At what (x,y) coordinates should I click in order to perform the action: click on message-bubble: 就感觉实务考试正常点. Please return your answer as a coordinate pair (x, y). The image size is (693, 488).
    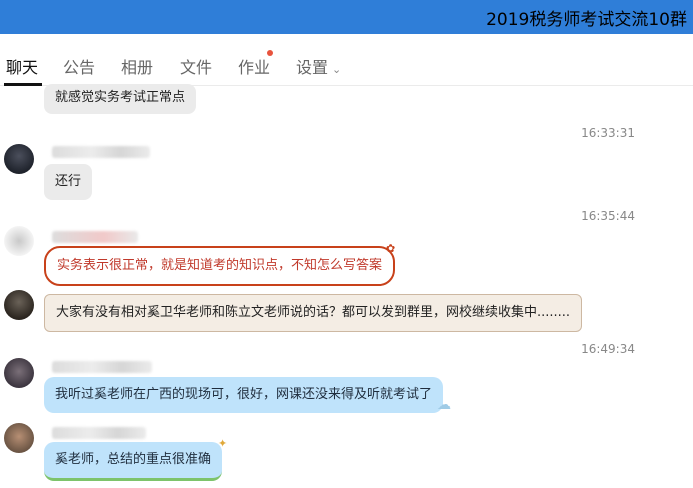
    Looking at the image, I should click on (120, 99).